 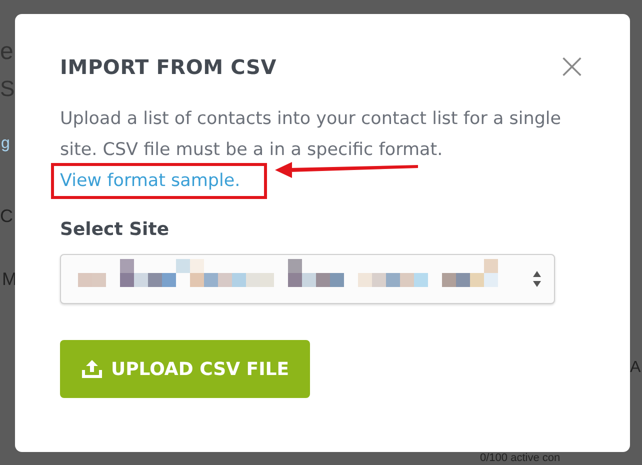 I want to click on dialog-title: IMPORT FROM CSV, so click(x=168, y=67).